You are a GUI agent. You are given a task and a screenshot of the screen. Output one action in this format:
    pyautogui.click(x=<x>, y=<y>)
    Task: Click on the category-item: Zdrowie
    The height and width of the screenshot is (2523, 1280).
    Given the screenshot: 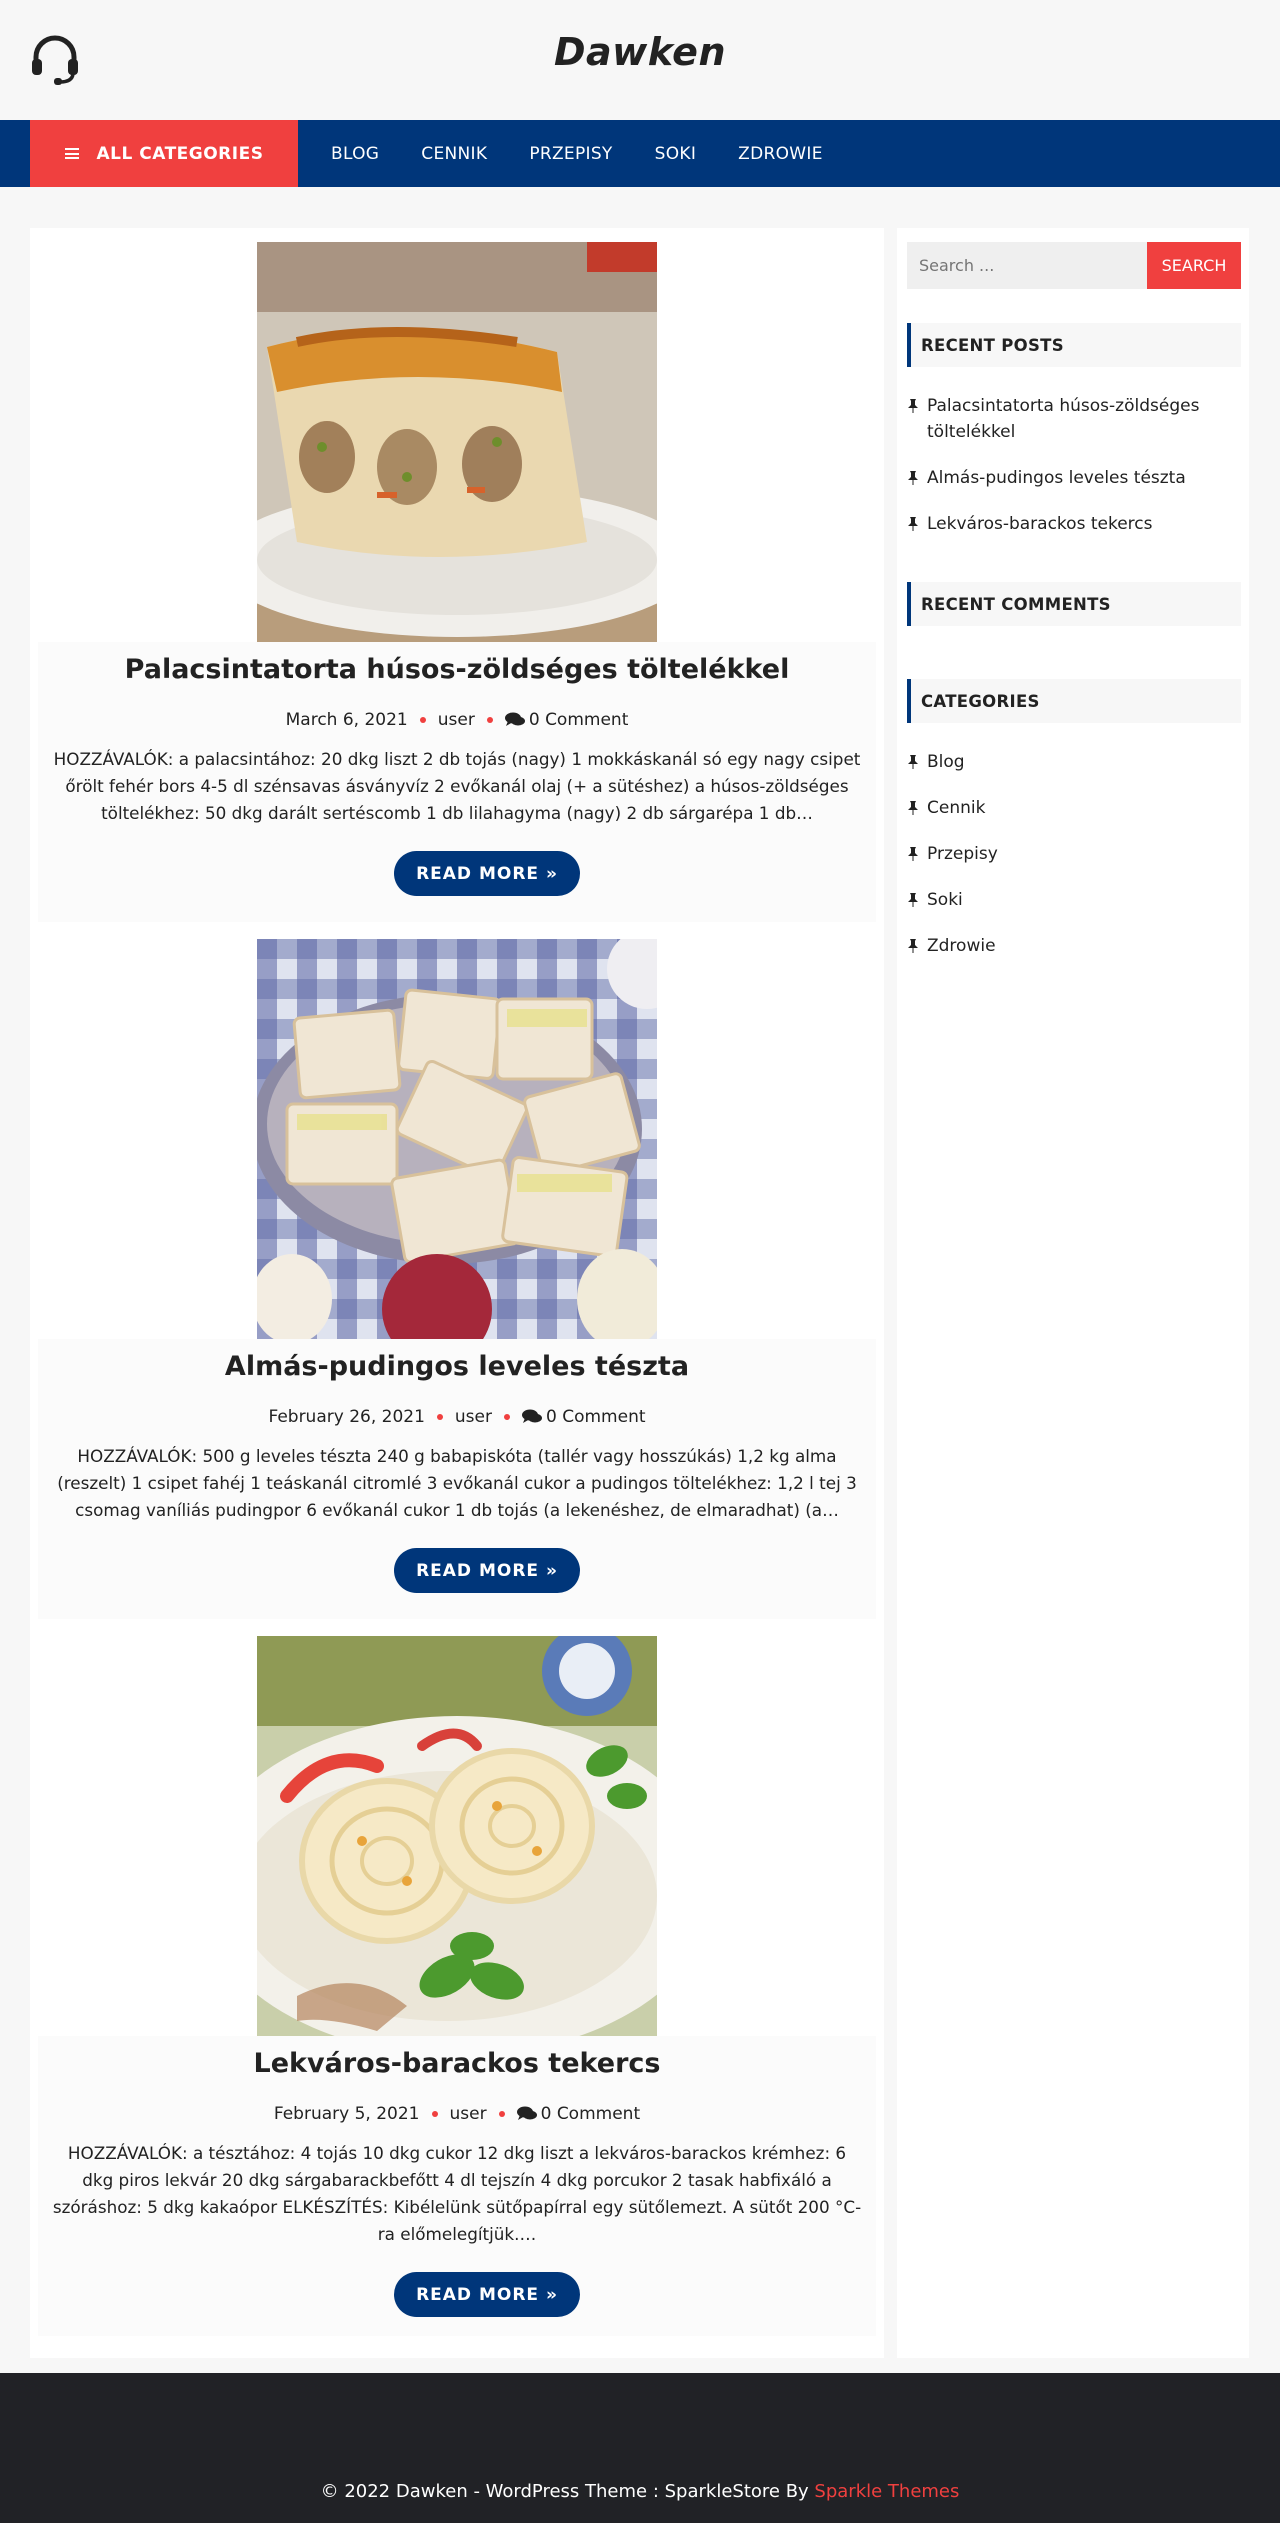 What is the action you would take?
    pyautogui.click(x=1074, y=946)
    